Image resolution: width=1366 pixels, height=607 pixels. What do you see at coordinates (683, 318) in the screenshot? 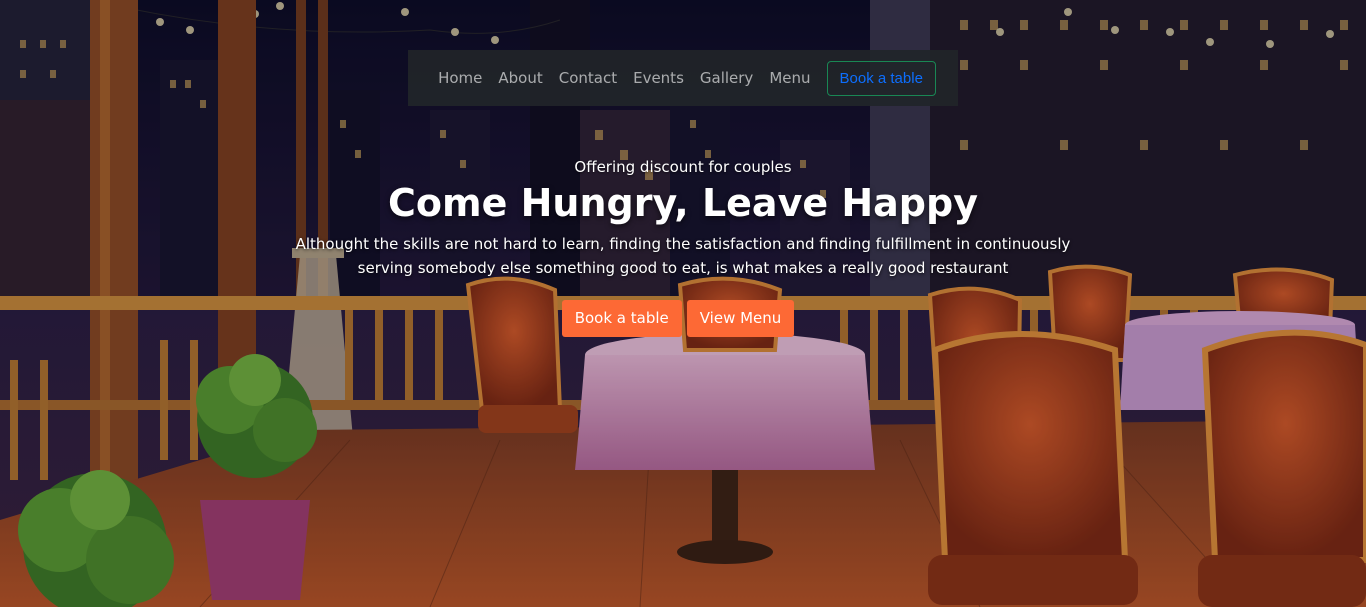
I see `hero-cta-group: Book a table View Menu` at bounding box center [683, 318].